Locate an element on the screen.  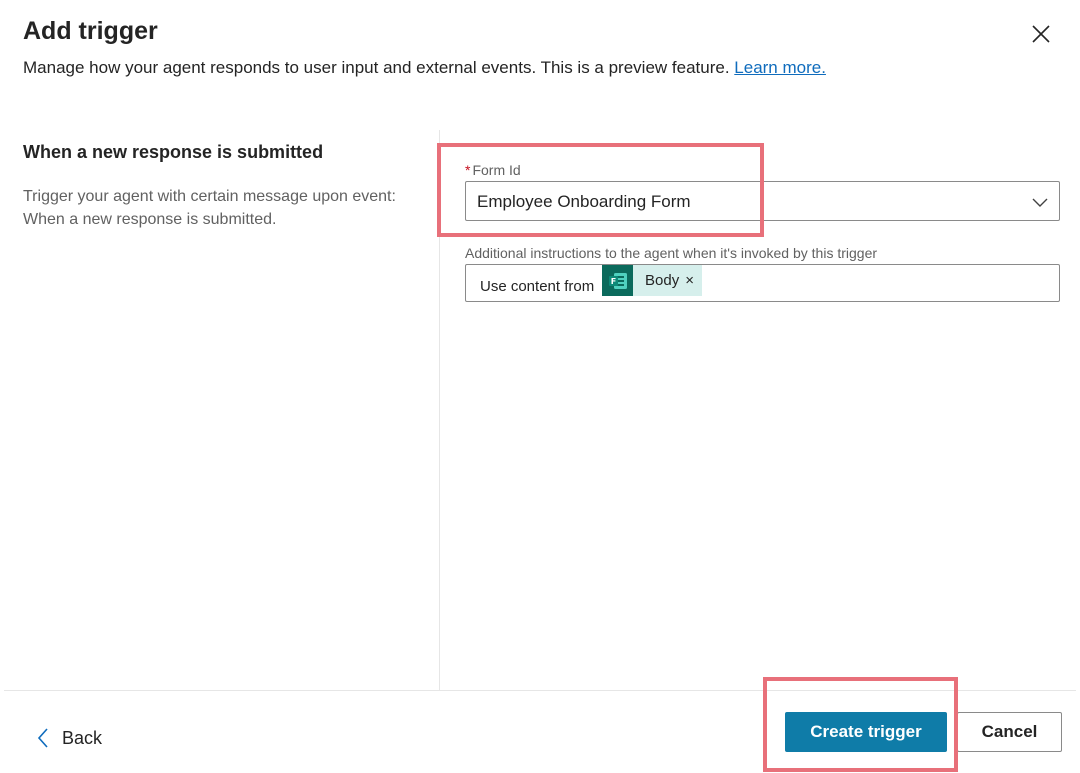
form-id-value: Employee Onboarding Form is located at coordinates (584, 201).